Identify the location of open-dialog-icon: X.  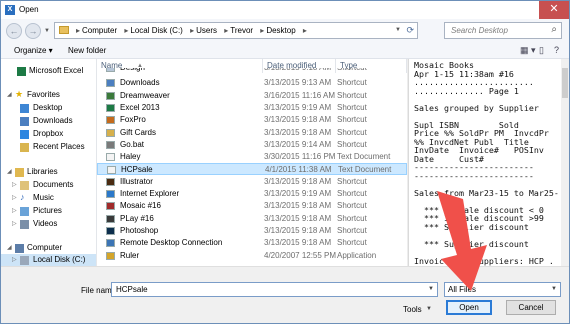
(10, 10).